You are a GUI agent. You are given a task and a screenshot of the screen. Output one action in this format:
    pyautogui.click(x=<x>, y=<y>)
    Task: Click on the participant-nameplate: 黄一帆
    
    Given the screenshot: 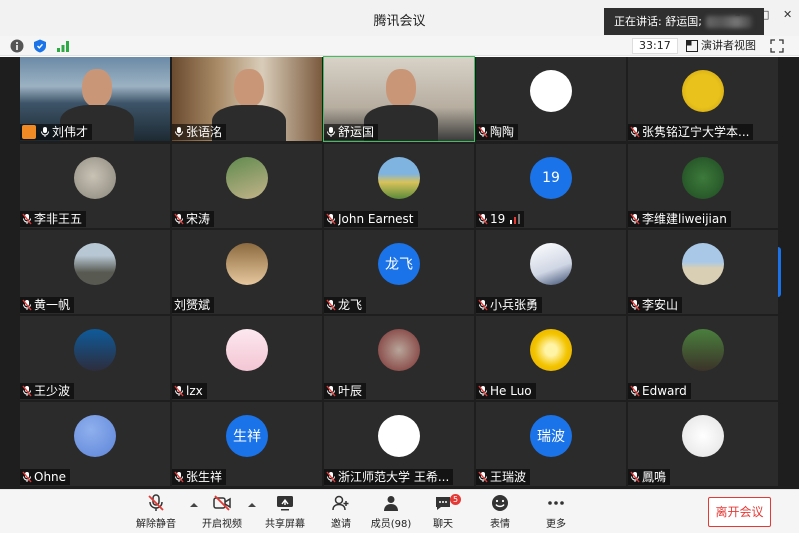 What is the action you would take?
    pyautogui.click(x=47, y=305)
    